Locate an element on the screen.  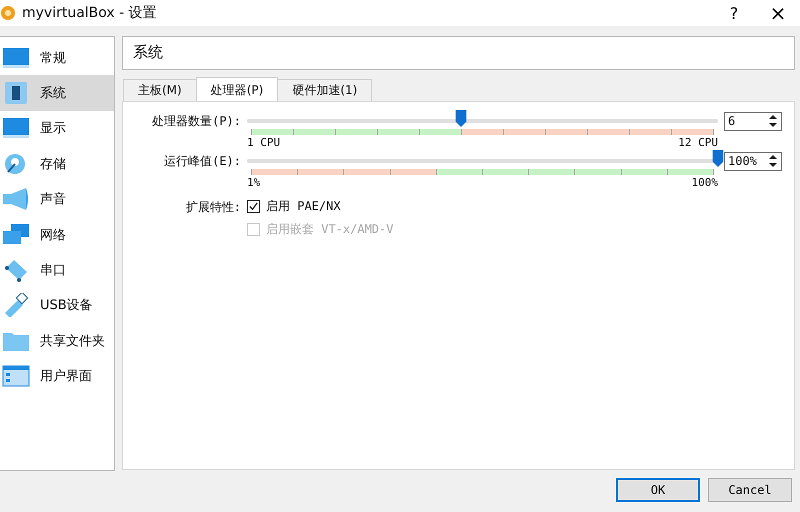
serial-icon is located at coordinates (16, 270).